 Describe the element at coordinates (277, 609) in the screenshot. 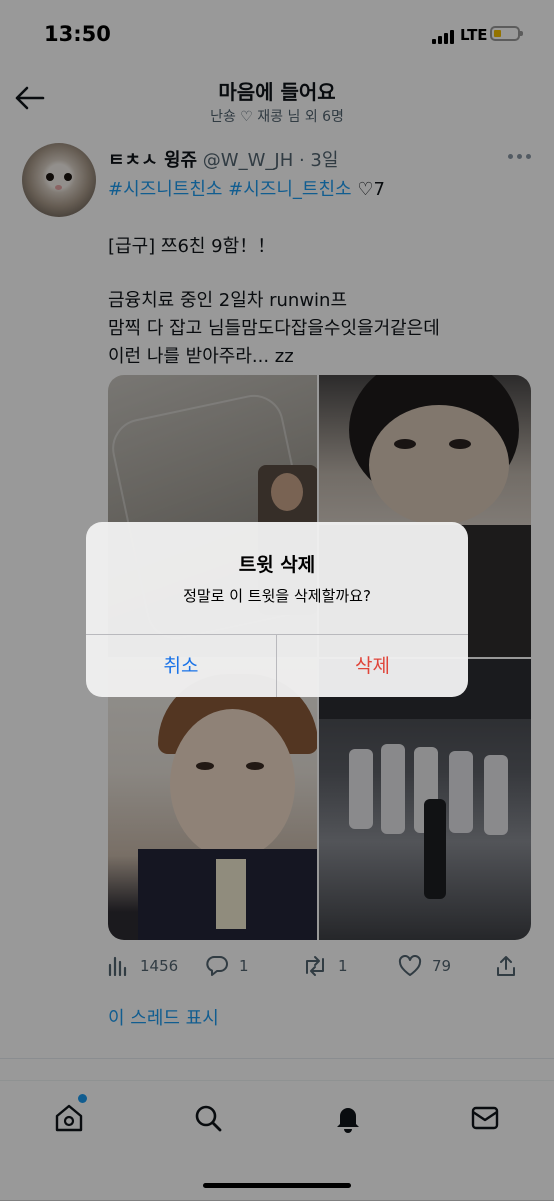

I see `delete-tweet-dialog: 트윗 삭제 정말로 이 트윗을 삭제할까요? 취소 삭제` at that location.